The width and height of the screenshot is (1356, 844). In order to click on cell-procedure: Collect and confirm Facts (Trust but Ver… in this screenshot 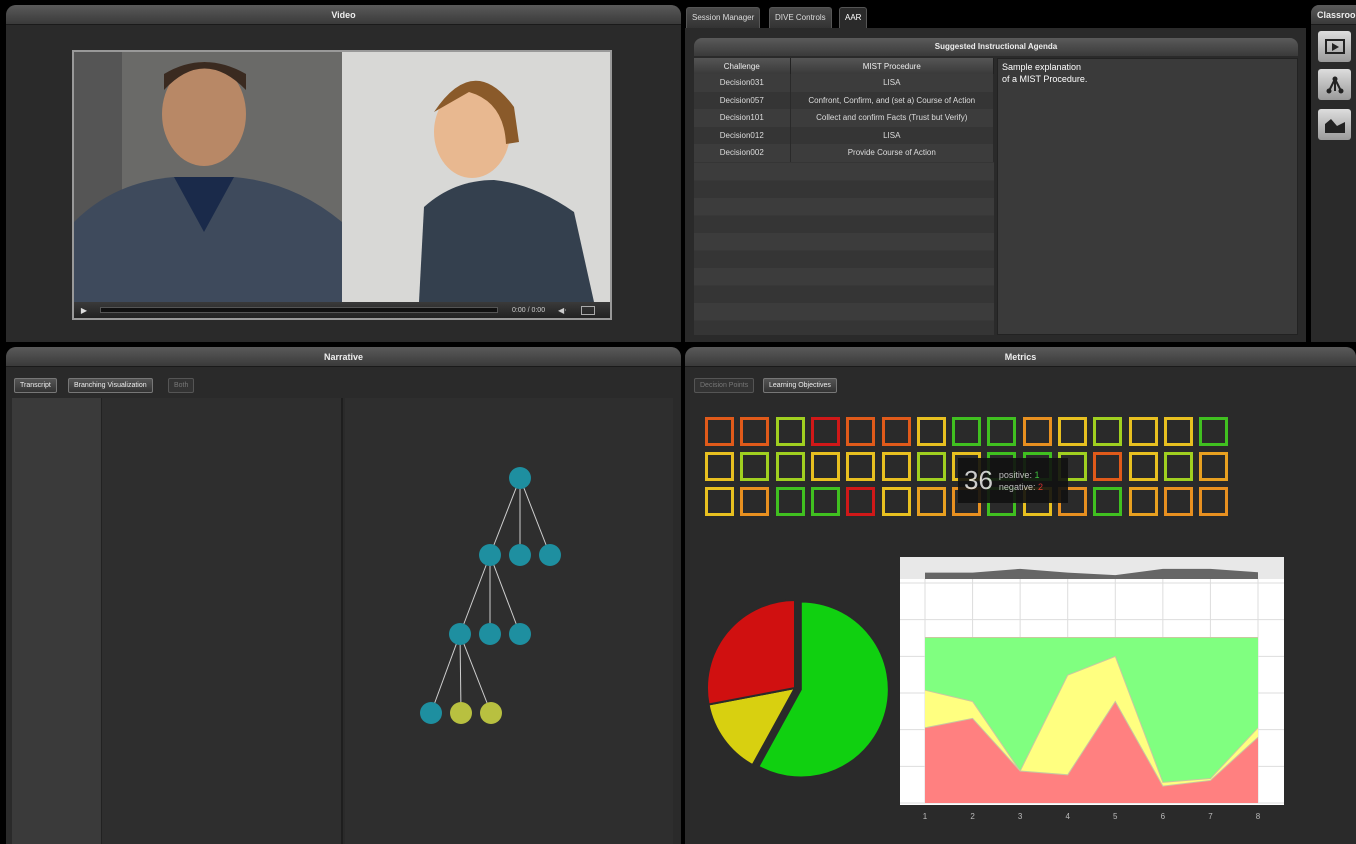, I will do `click(892, 118)`.